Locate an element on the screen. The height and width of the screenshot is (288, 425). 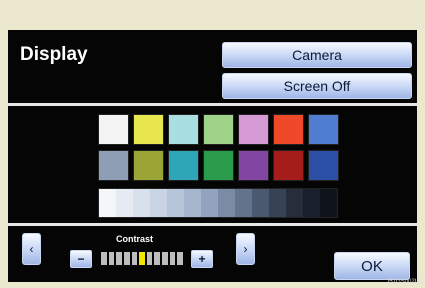
minus-icon: − is located at coordinates (81, 259).